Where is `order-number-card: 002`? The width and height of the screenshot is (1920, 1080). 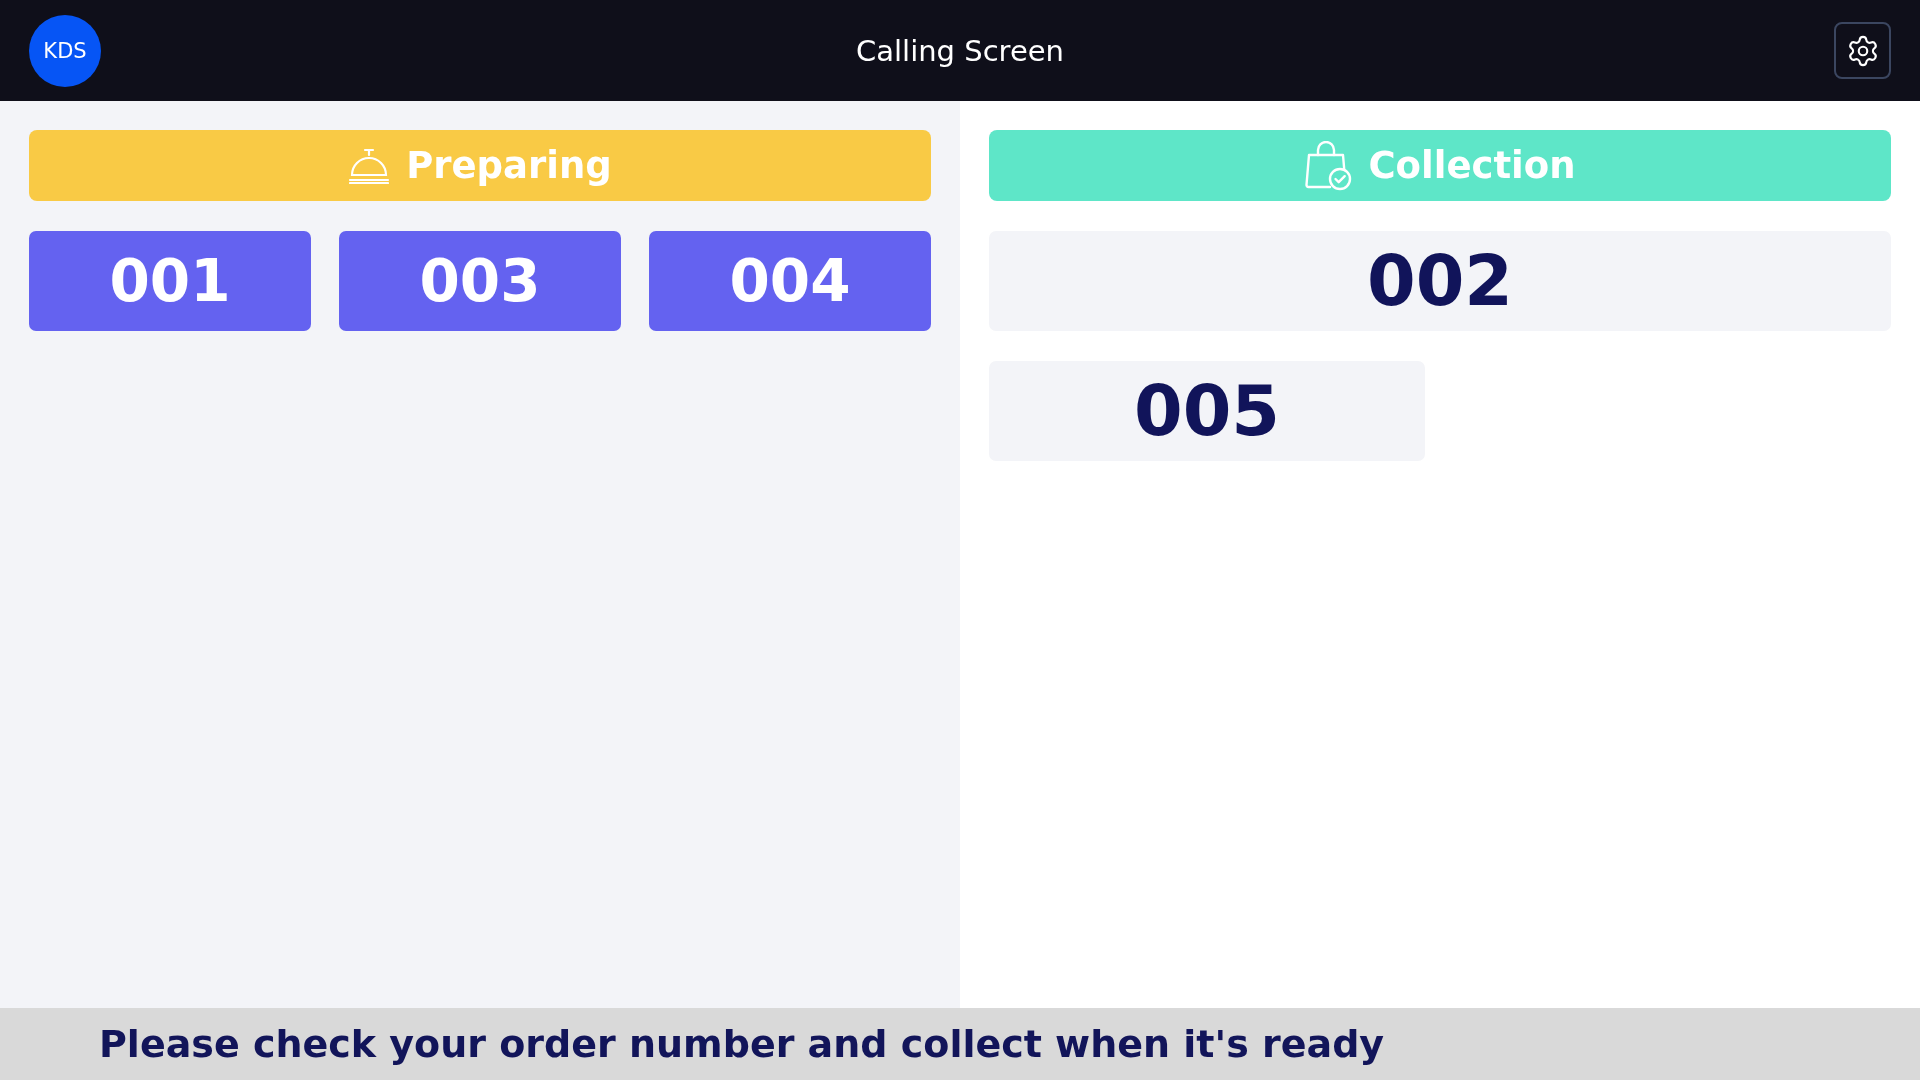
order-number-card: 002 is located at coordinates (1440, 281).